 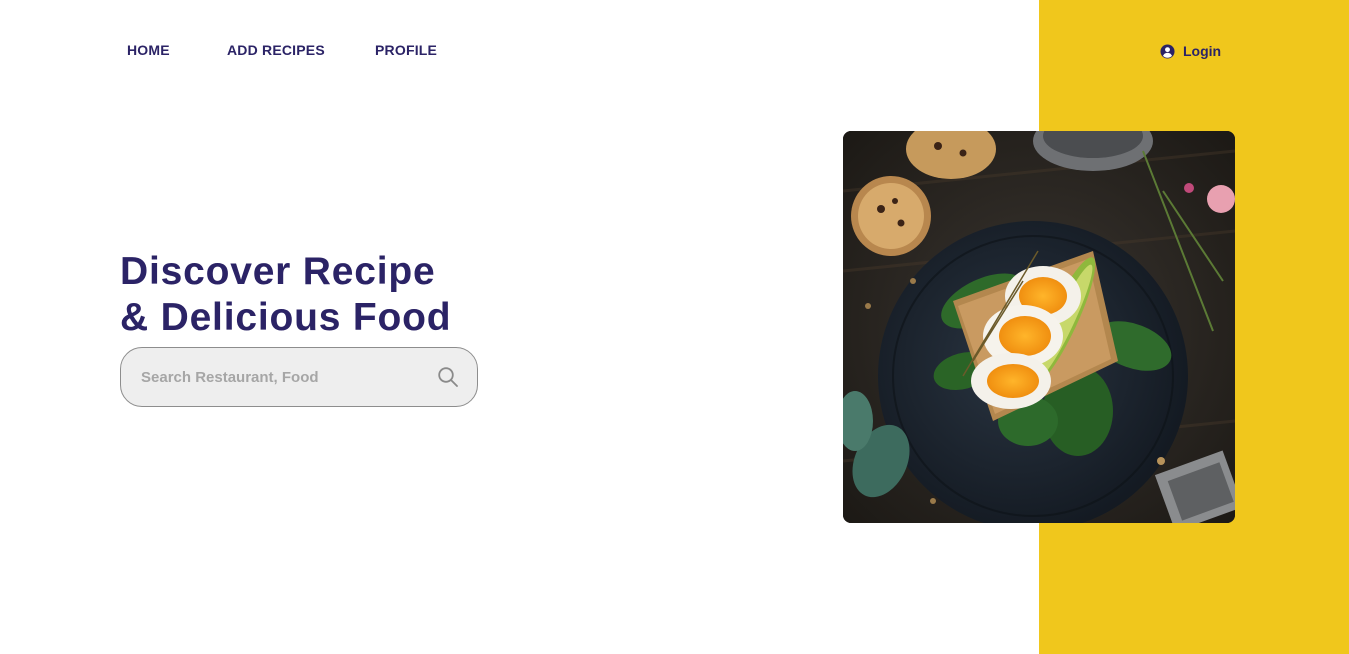 I want to click on search-input, so click(x=289, y=377).